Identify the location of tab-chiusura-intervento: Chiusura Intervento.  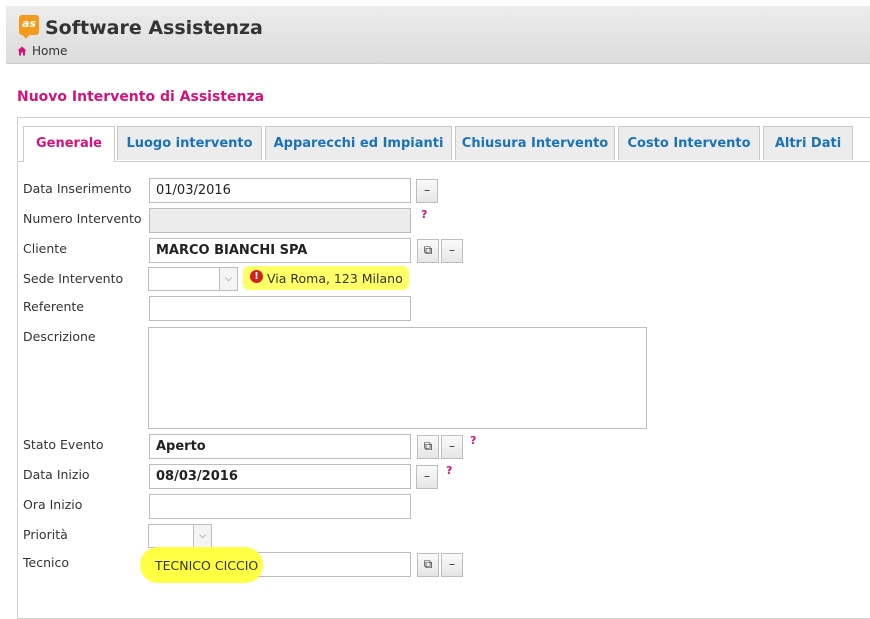
(535, 143).